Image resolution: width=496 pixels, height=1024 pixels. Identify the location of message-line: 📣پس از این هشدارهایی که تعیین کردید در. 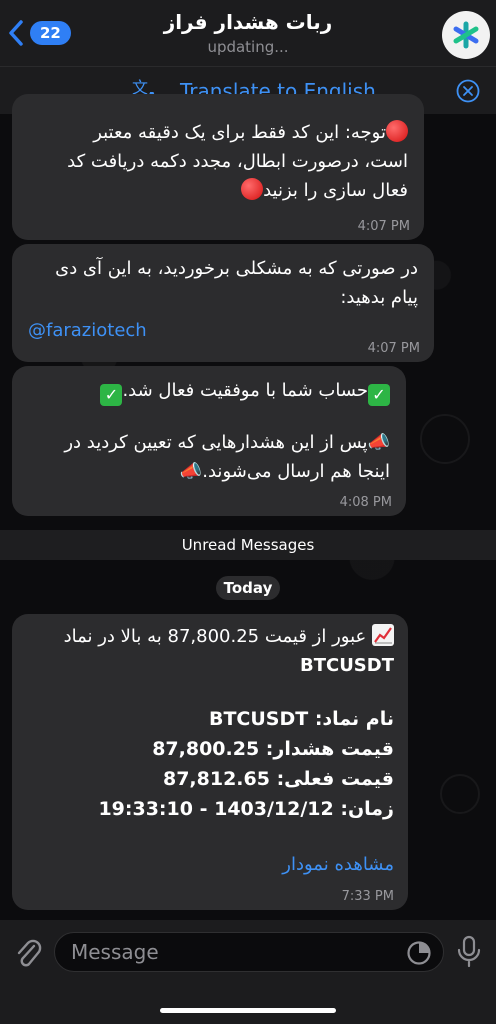
(209, 442).